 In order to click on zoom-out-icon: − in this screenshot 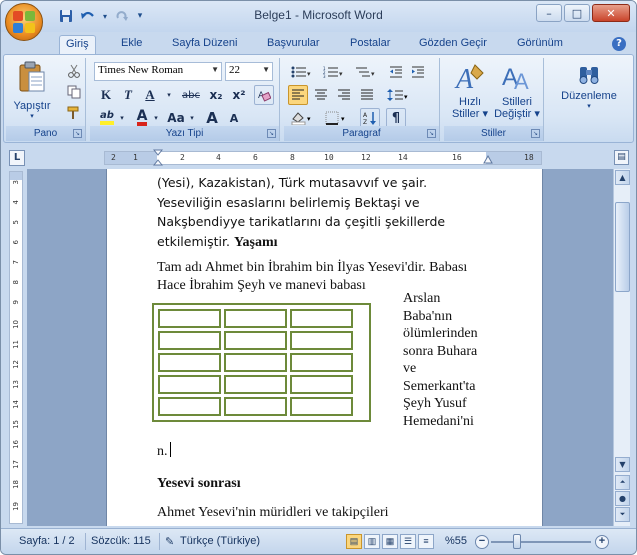, I will do `click(482, 542)`.